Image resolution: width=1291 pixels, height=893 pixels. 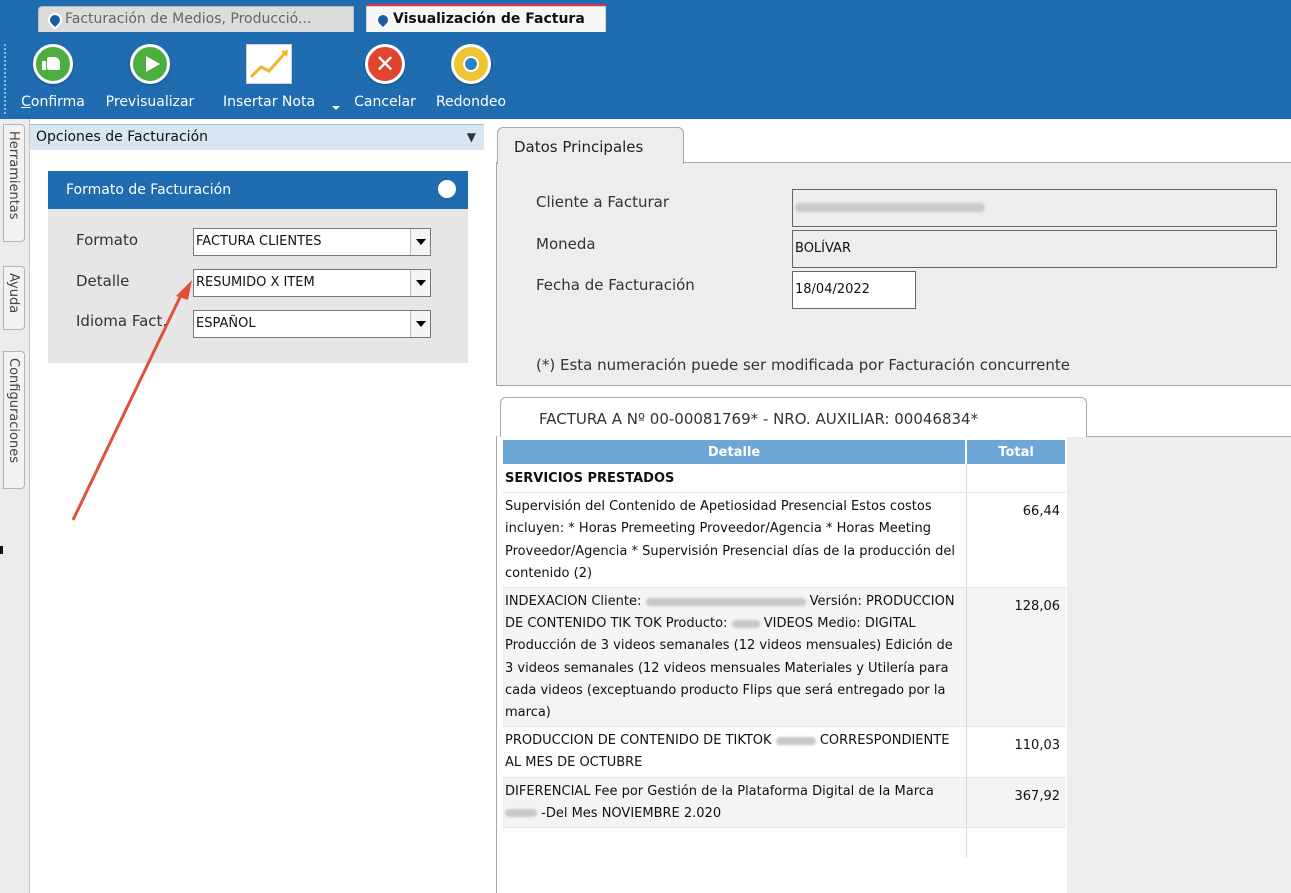 What do you see at coordinates (53, 102) in the screenshot?
I see `confirma-label: Confirma` at bounding box center [53, 102].